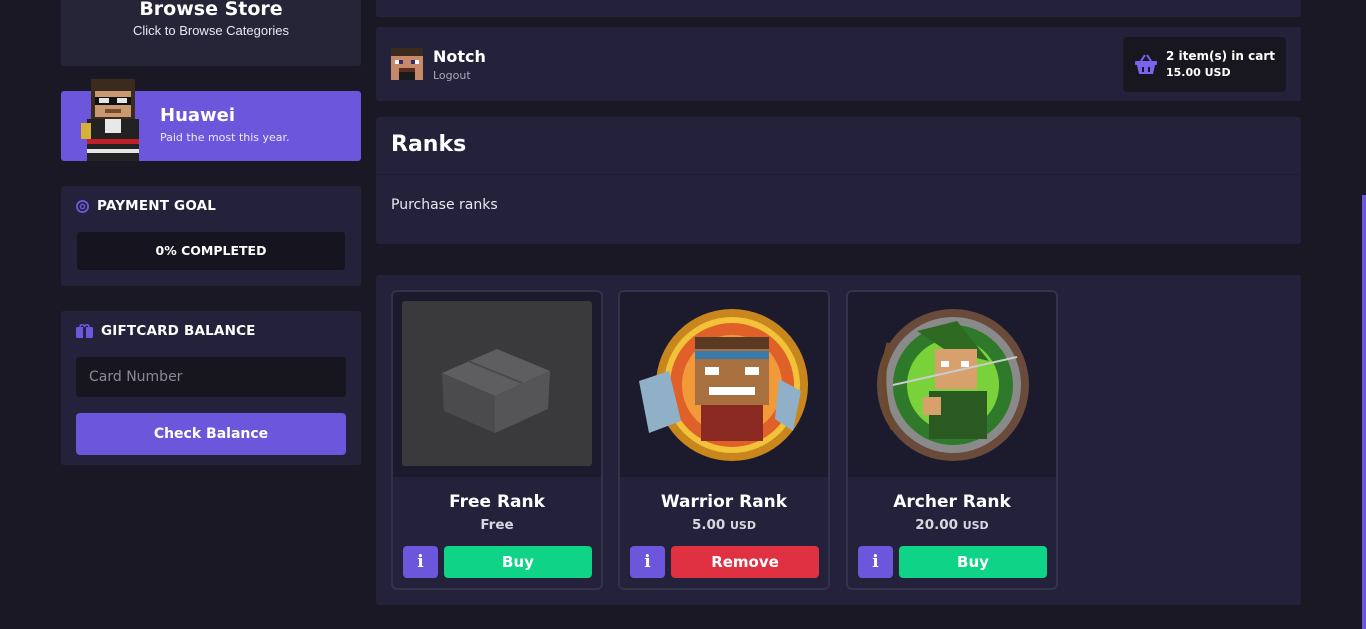 The image size is (1366, 629). Describe the element at coordinates (84, 331) in the screenshot. I see `giftcard-icon` at that location.